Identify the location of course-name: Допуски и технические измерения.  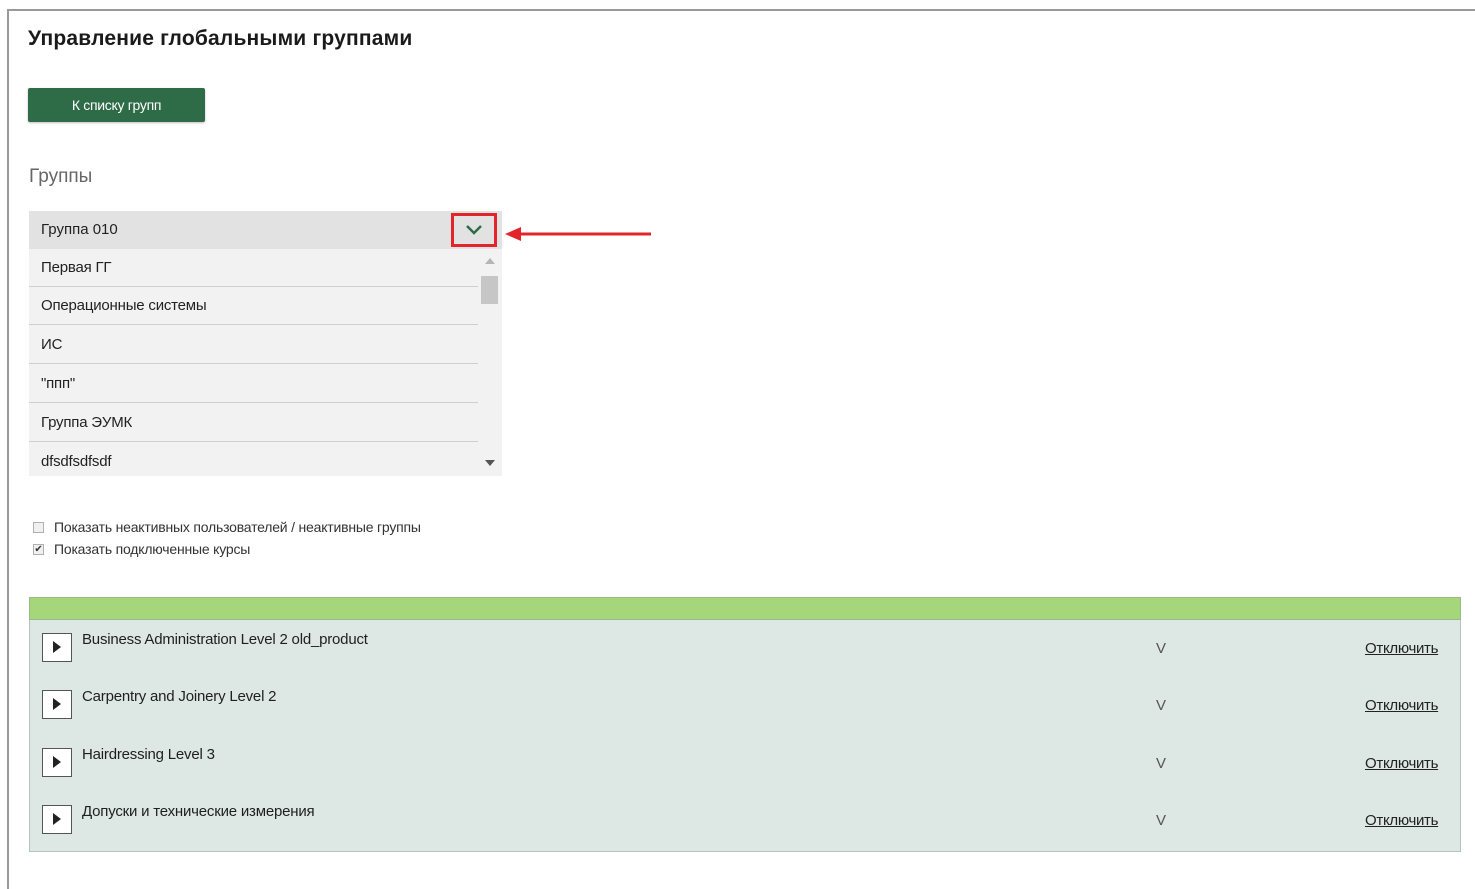
(198, 811).